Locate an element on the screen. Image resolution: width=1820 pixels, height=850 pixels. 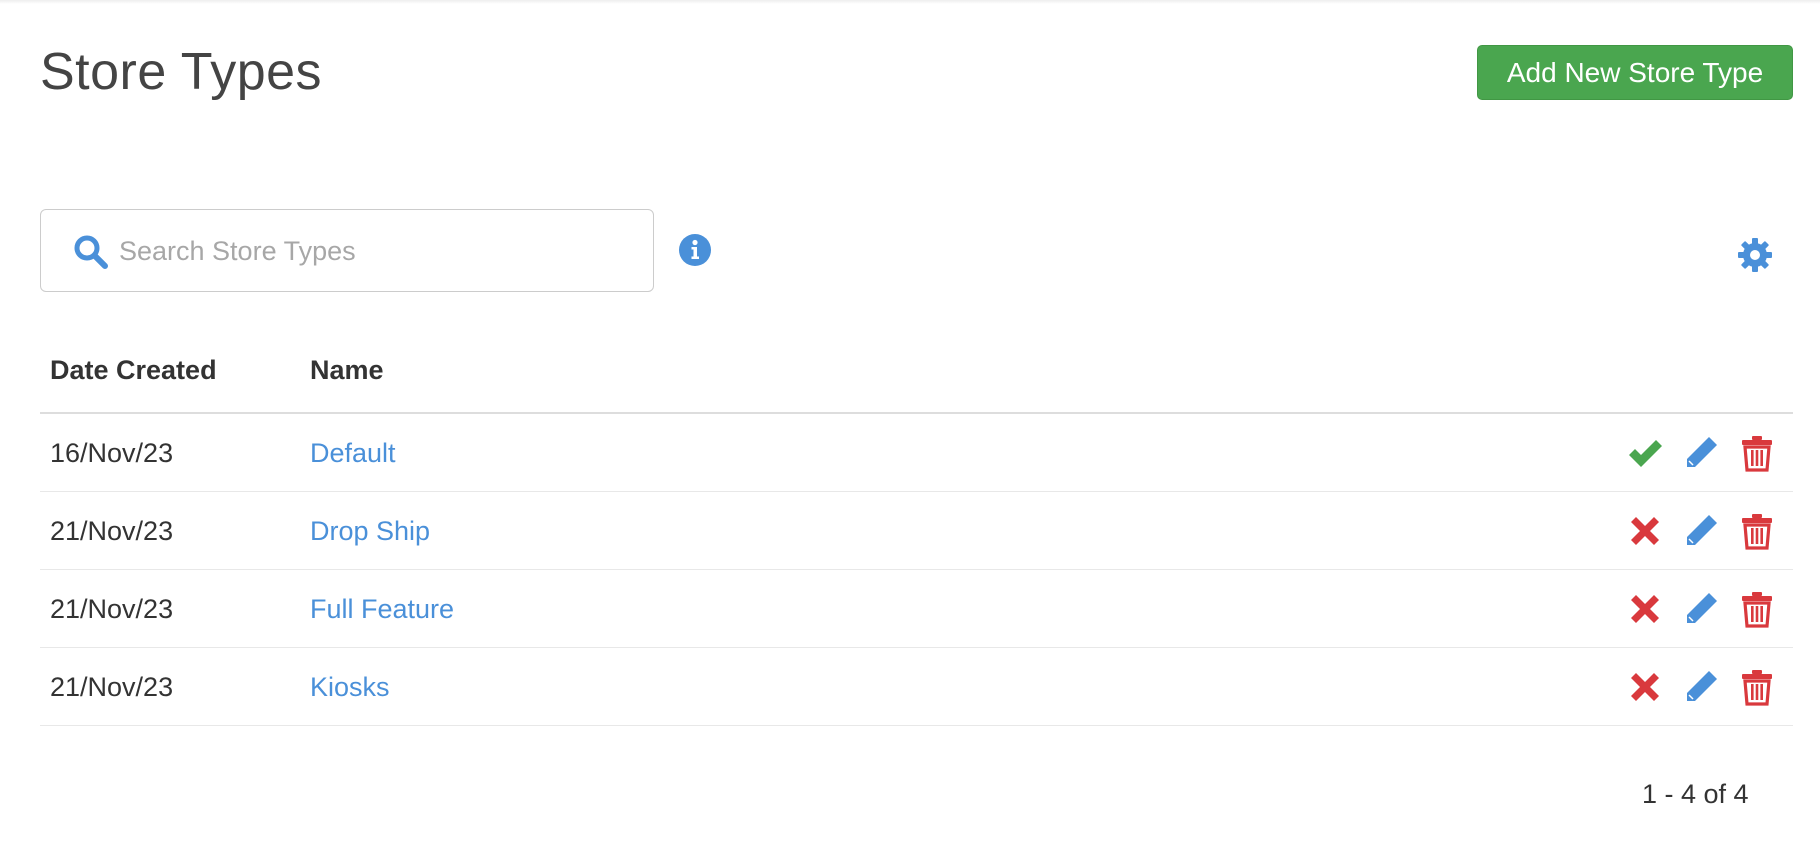
store-type-name-link: Kiosks is located at coordinates (350, 687).